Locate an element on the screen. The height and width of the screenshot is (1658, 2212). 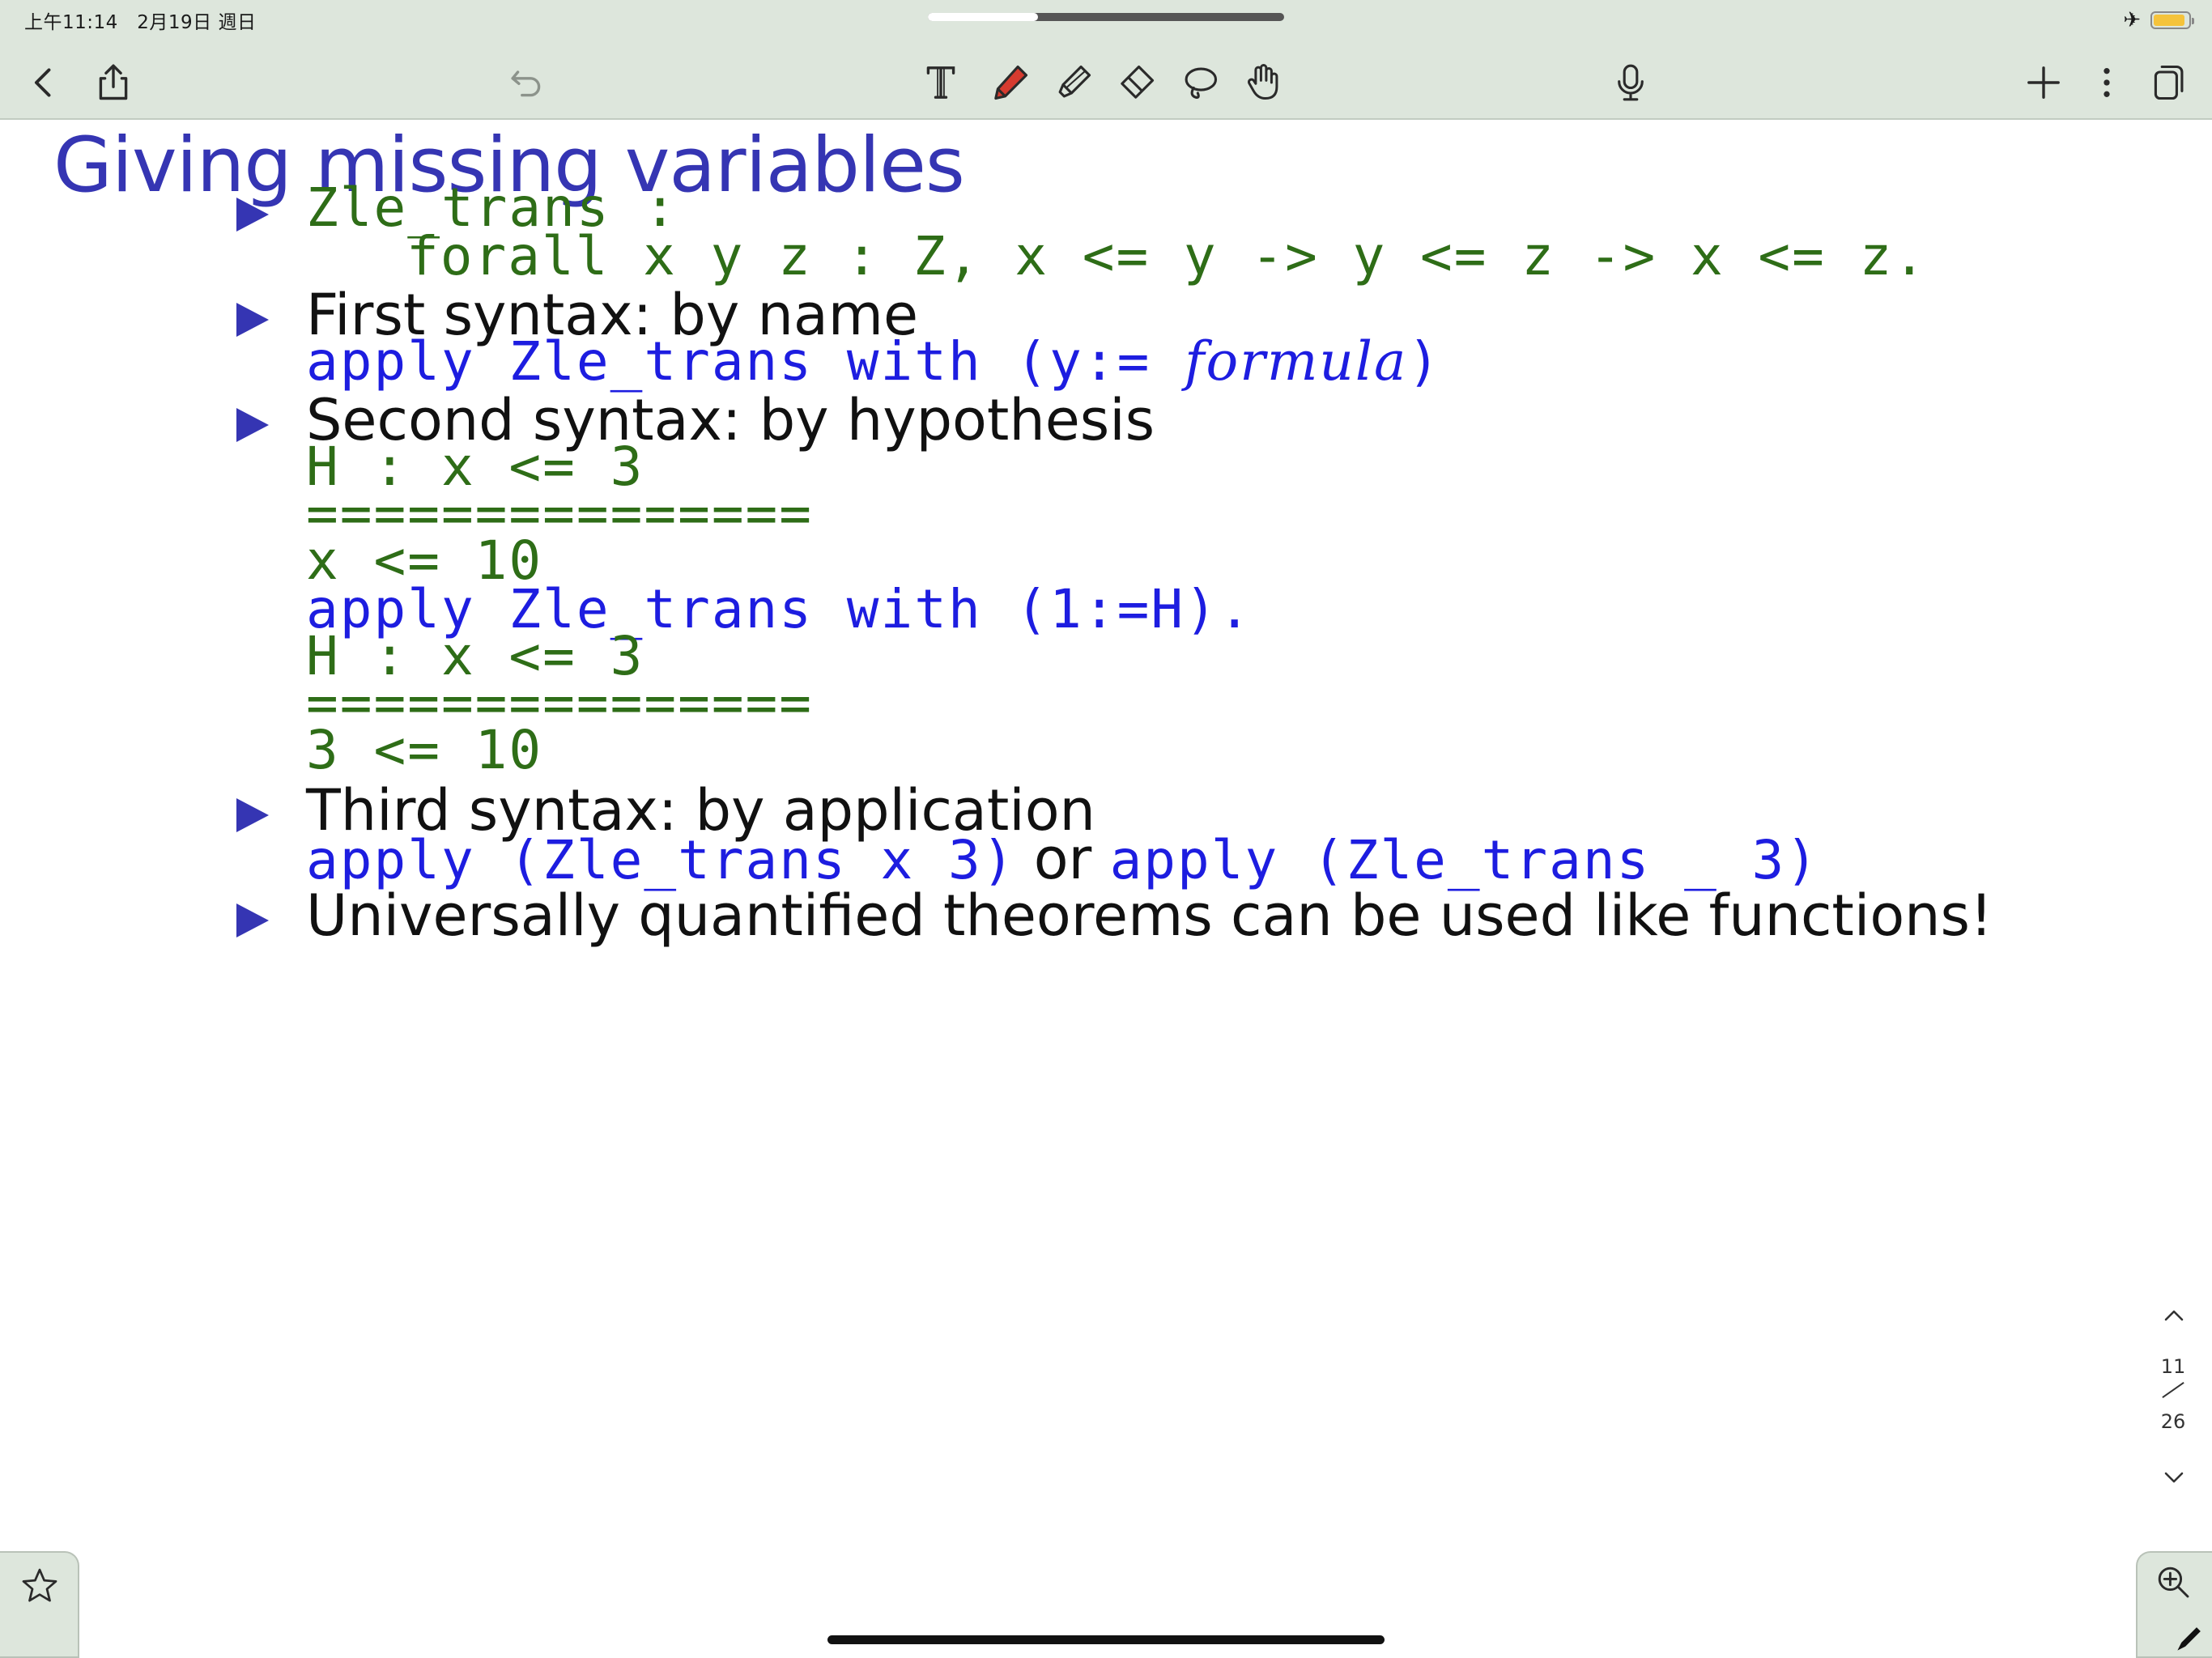
pages-button is located at coordinates (2168, 82).